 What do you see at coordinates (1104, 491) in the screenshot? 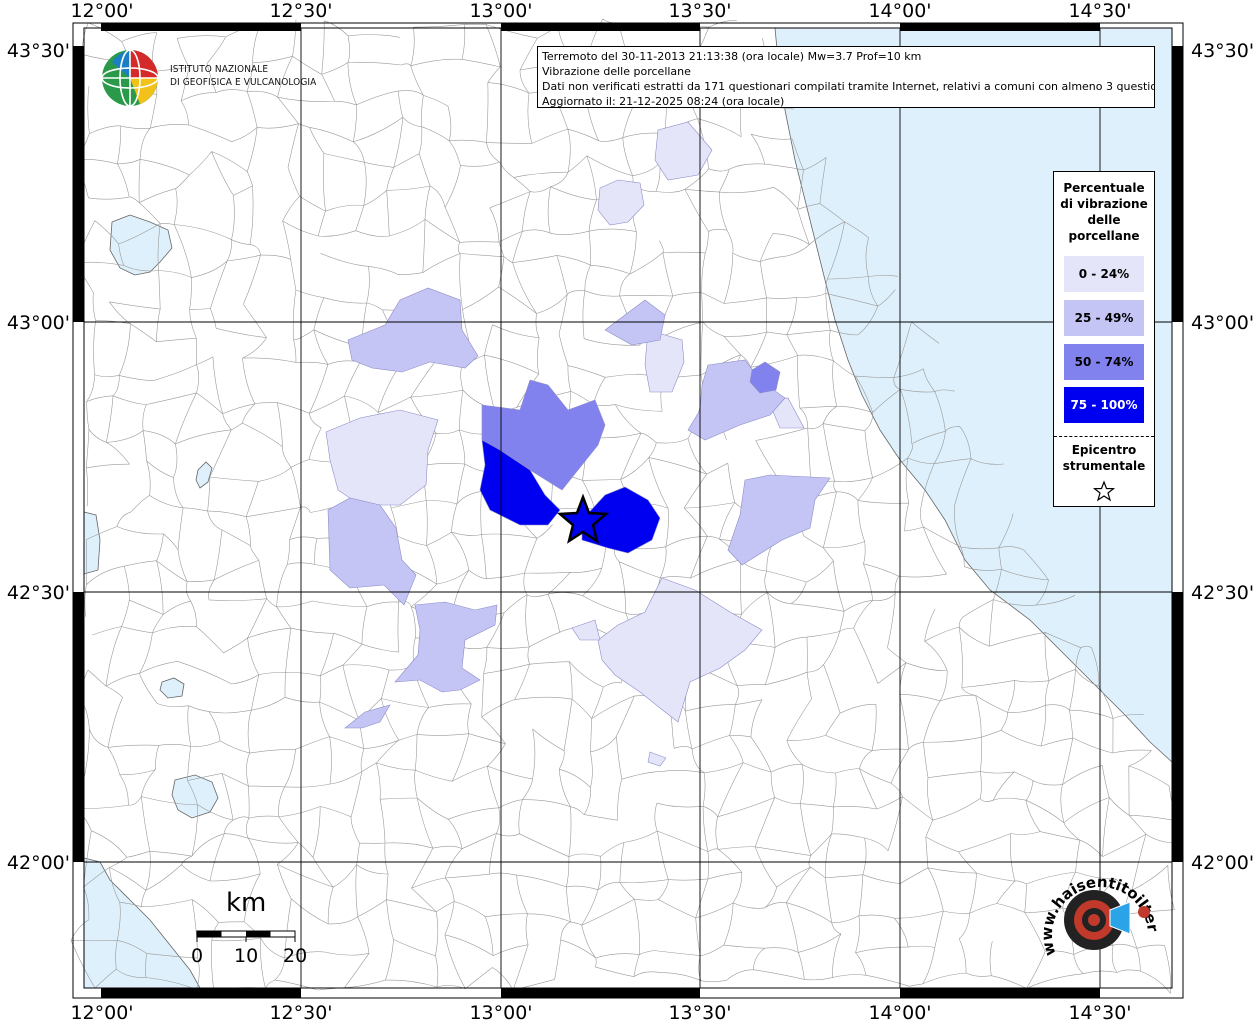
I see `legend-star-icon` at bounding box center [1104, 491].